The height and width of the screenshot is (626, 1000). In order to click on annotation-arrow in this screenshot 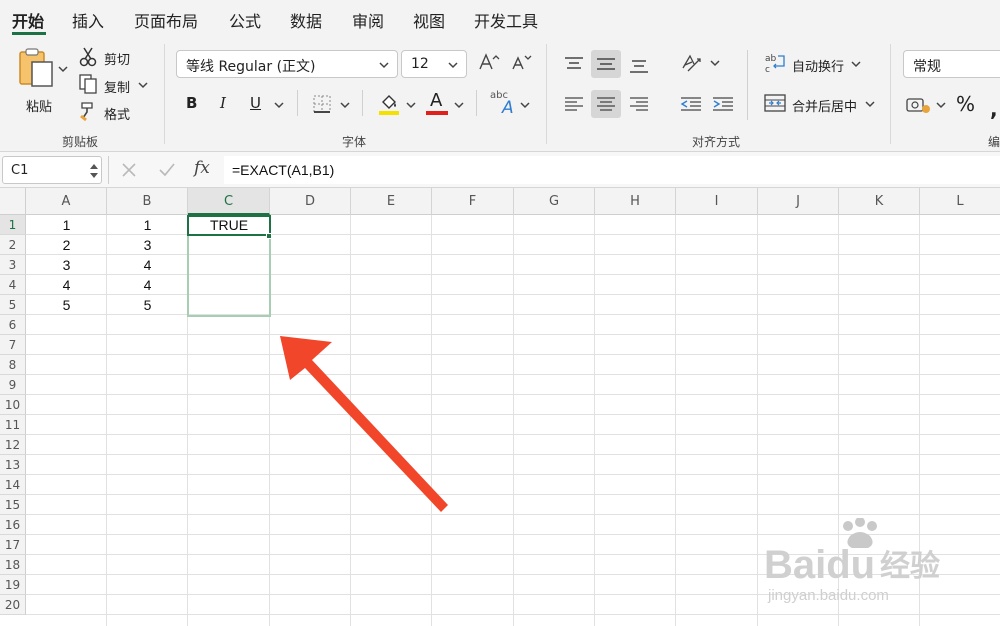, I will do `click(364, 424)`.